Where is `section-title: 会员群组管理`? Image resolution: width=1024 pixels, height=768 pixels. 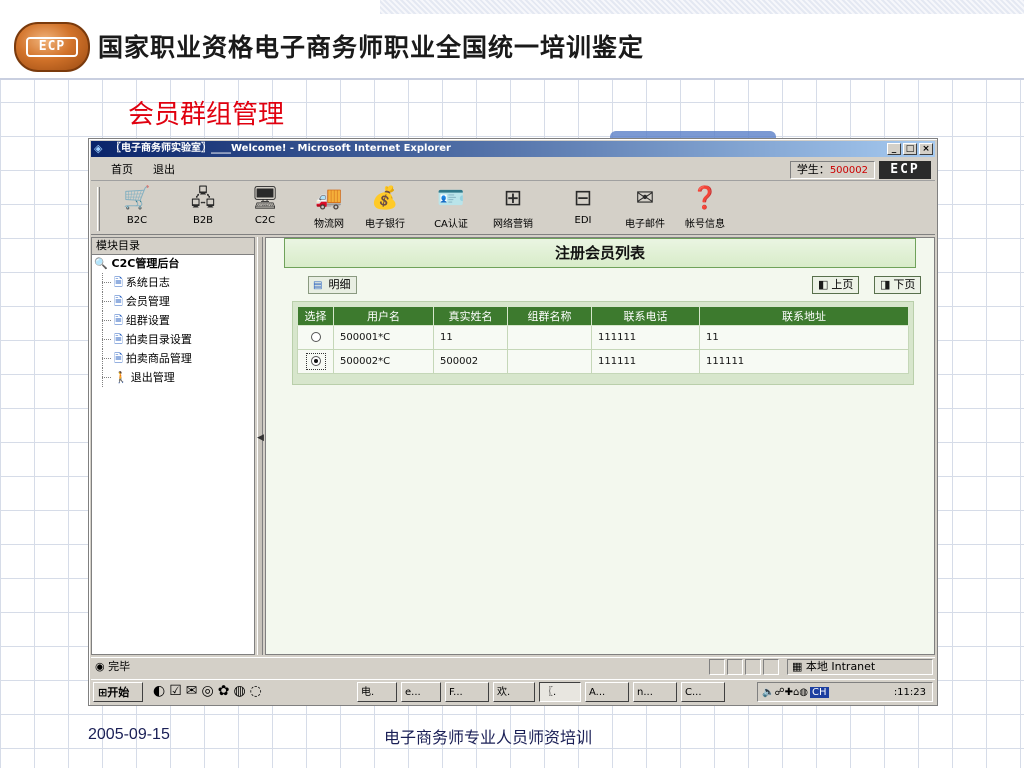
section-title: 会员群组管理 is located at coordinates (206, 115).